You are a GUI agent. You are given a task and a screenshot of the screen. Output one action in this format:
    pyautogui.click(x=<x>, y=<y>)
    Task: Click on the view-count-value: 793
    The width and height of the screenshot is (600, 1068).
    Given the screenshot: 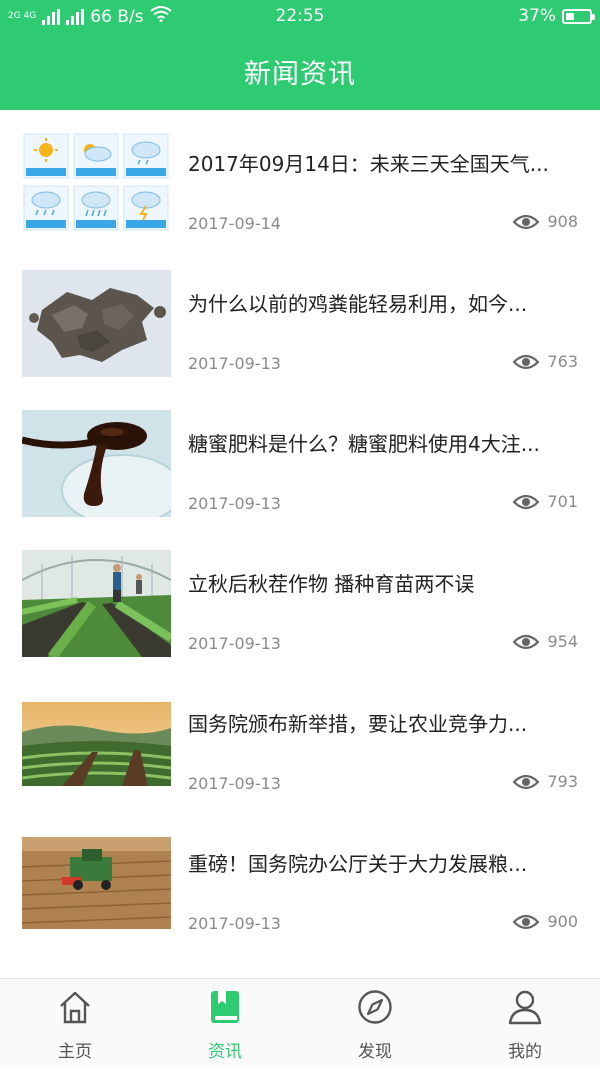 What is the action you would take?
    pyautogui.click(x=562, y=781)
    